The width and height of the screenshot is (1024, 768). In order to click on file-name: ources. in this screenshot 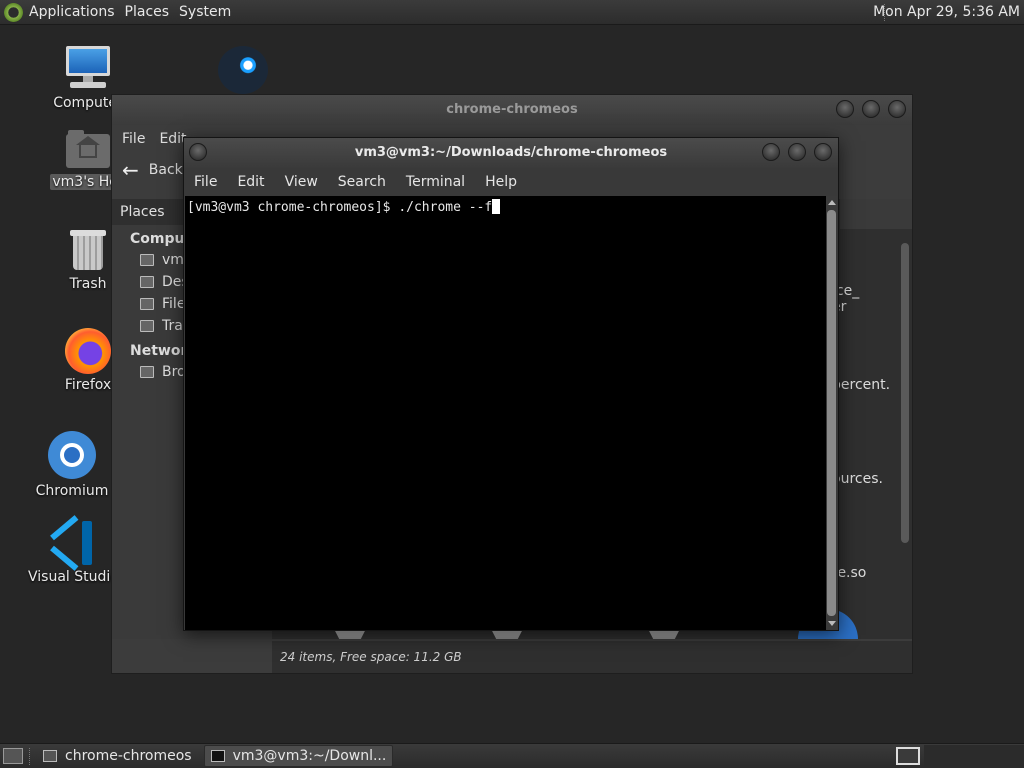, I will do `click(857, 479)`.